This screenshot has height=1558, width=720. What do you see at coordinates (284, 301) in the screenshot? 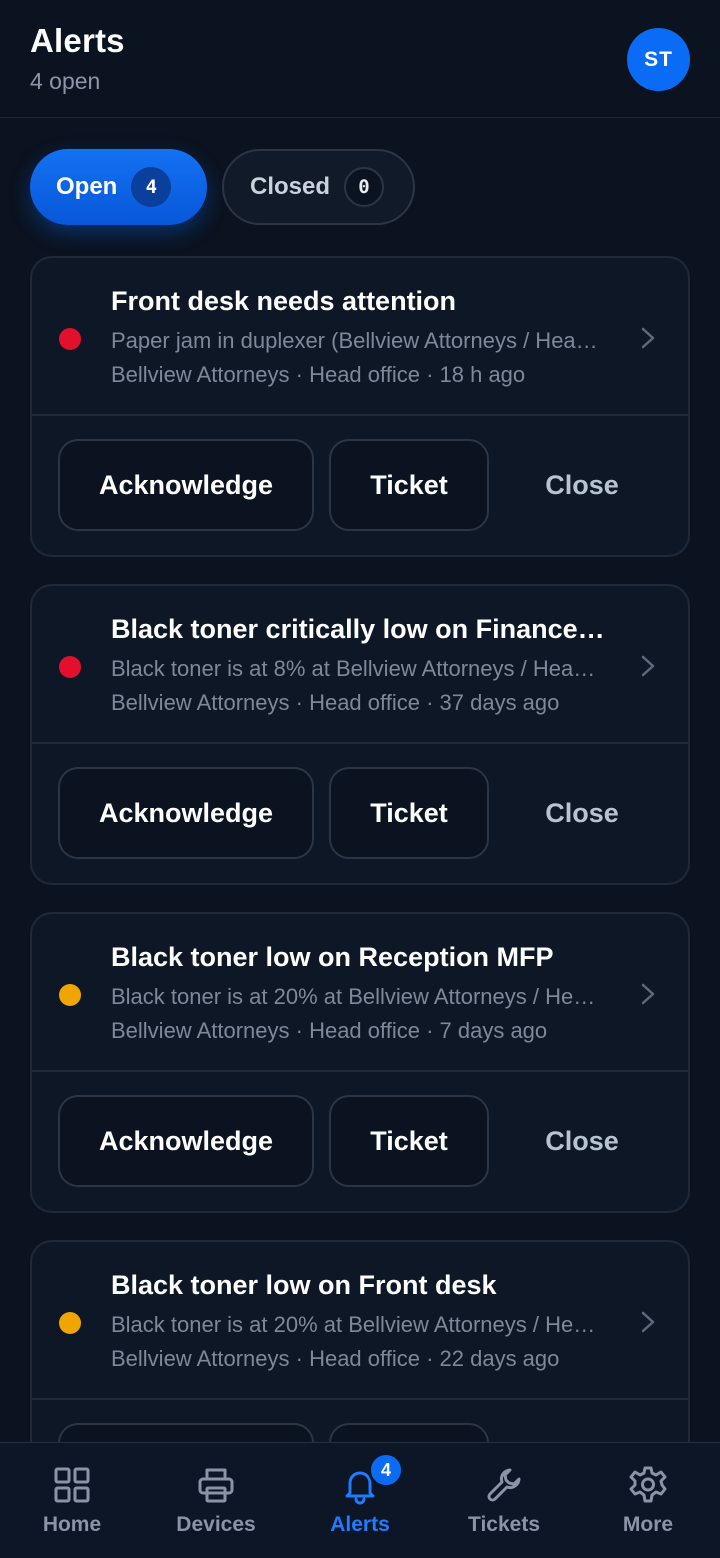
I see `alert-title: Front desk needs attention` at bounding box center [284, 301].